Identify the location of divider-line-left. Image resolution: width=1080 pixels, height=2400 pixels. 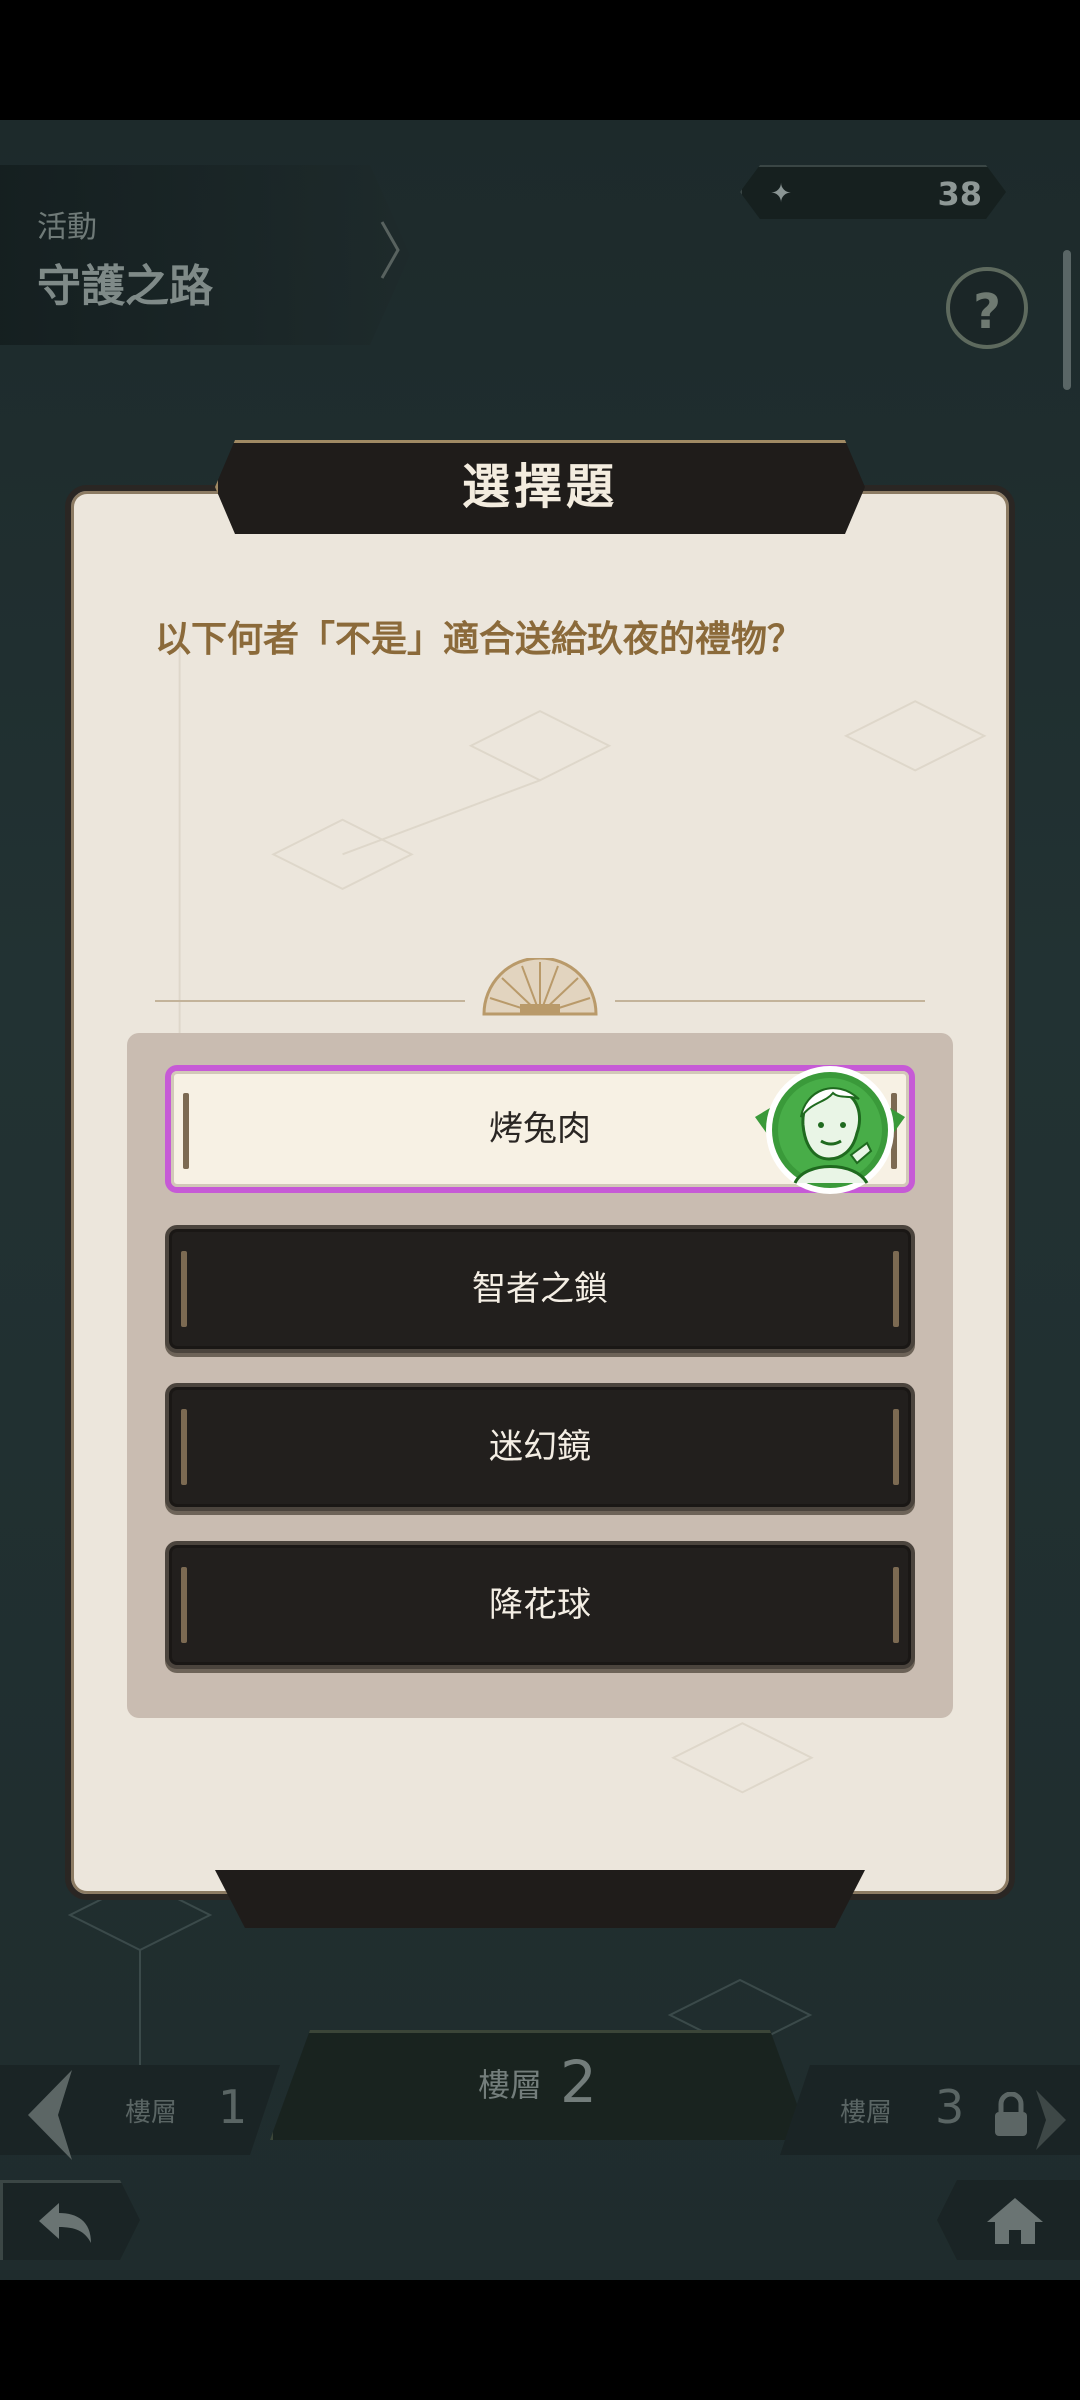
(310, 1001).